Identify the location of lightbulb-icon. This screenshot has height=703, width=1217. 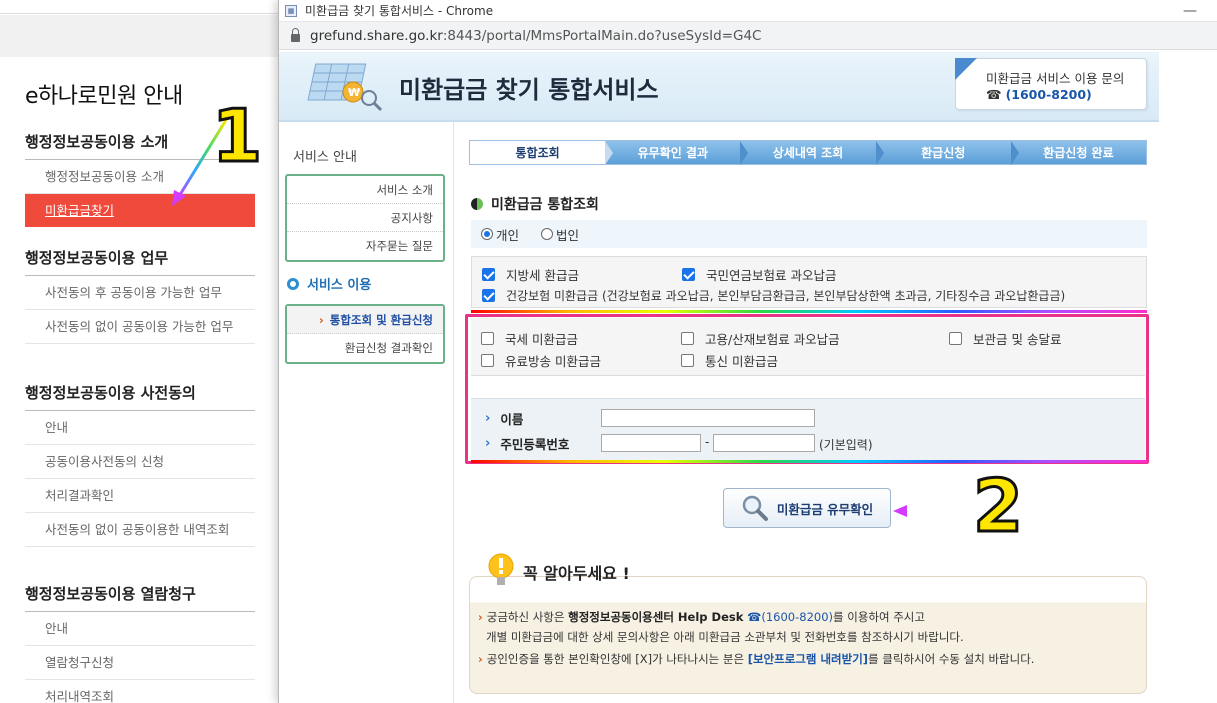
(501, 569).